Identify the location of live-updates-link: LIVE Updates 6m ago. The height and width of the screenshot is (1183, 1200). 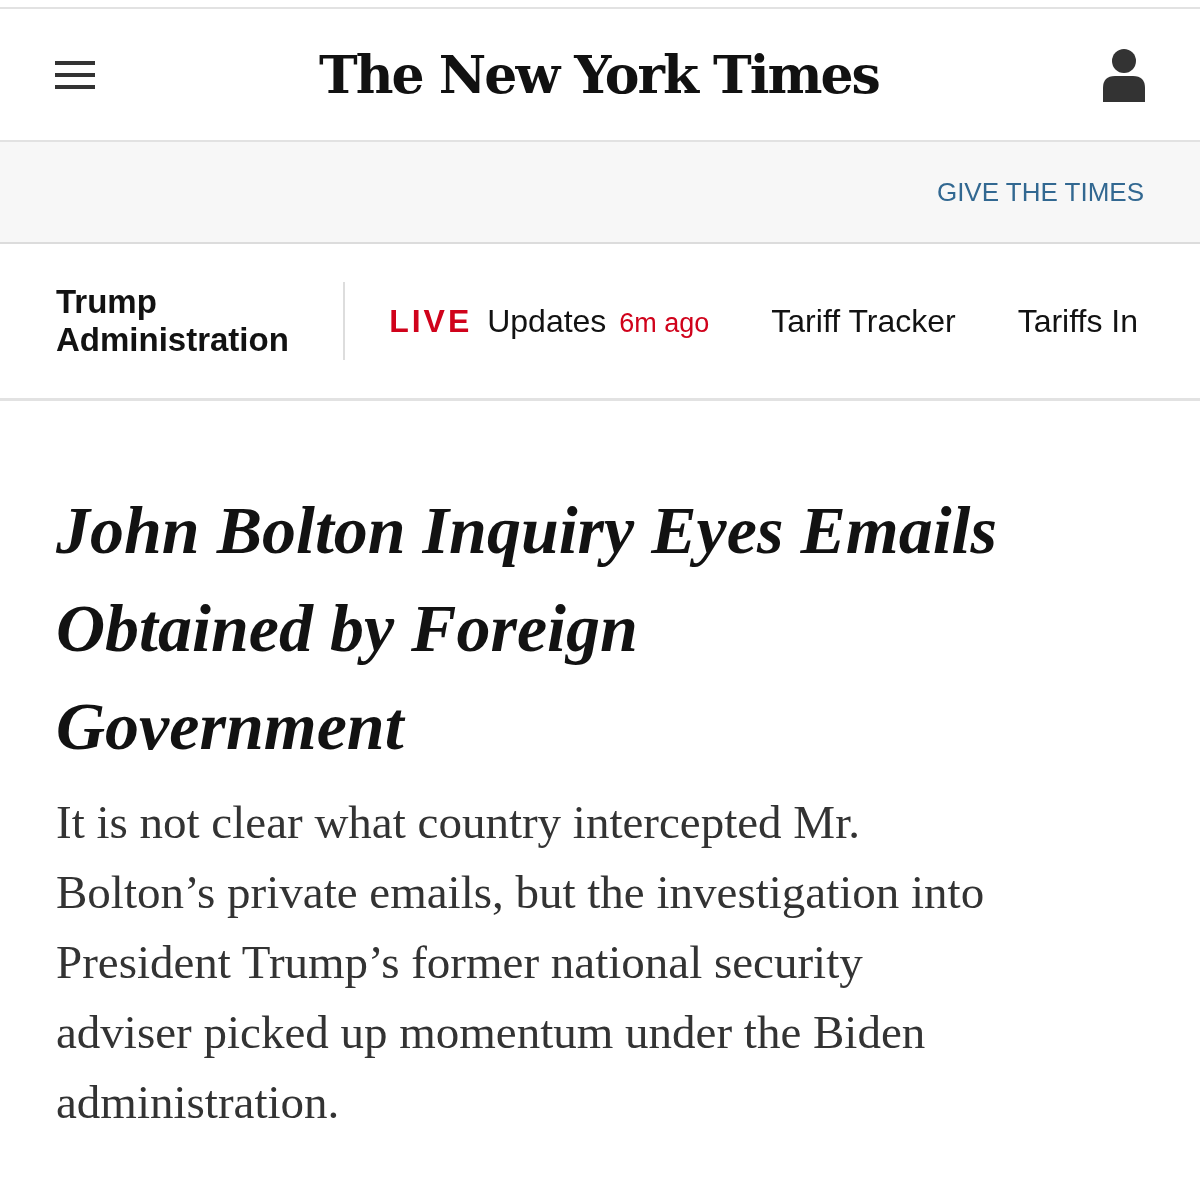
(549, 321).